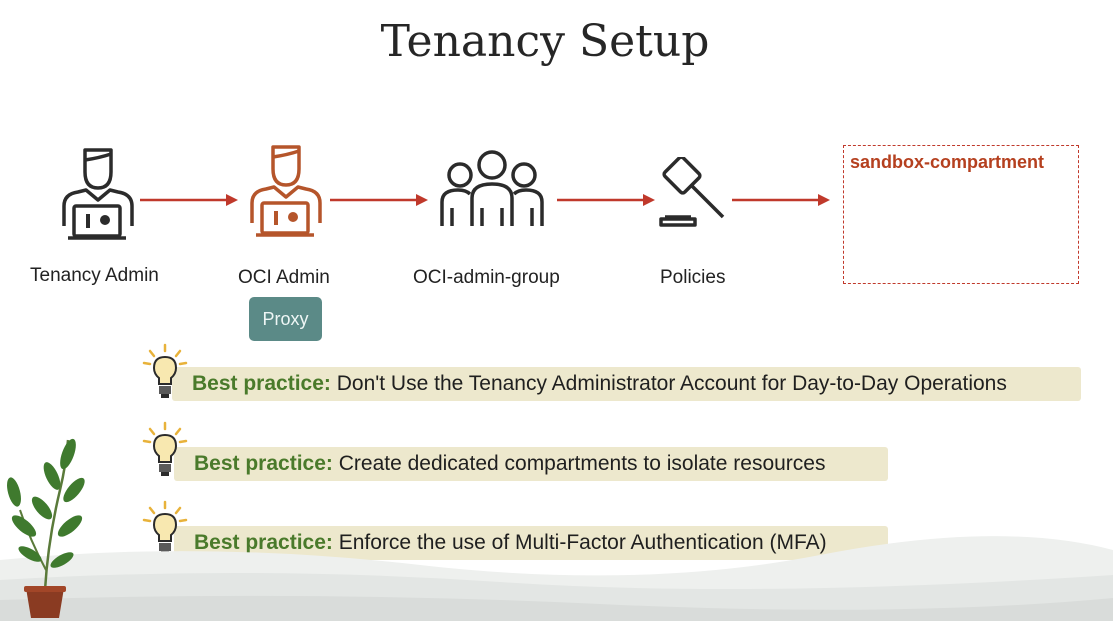 The height and width of the screenshot is (621, 1113). Describe the element at coordinates (285, 319) in the screenshot. I see `proxy-badge: Proxy` at that location.